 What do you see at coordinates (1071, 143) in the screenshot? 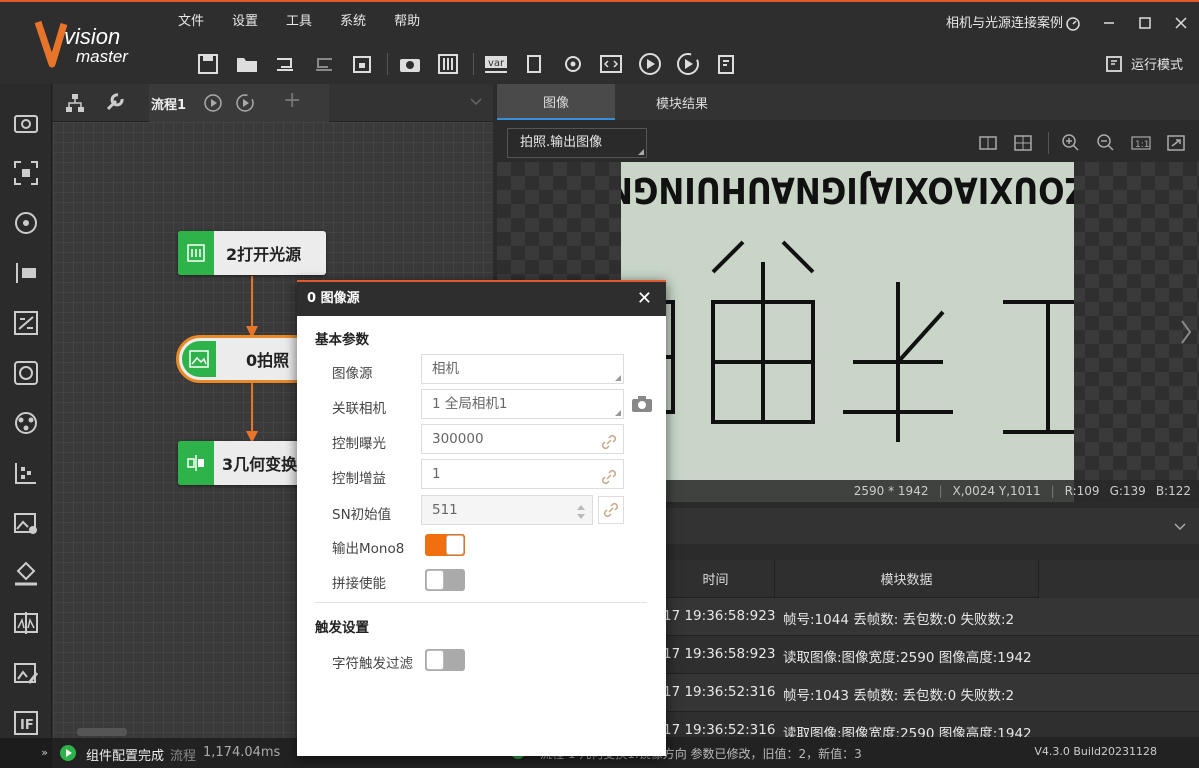
I see `zoom-in-icon` at bounding box center [1071, 143].